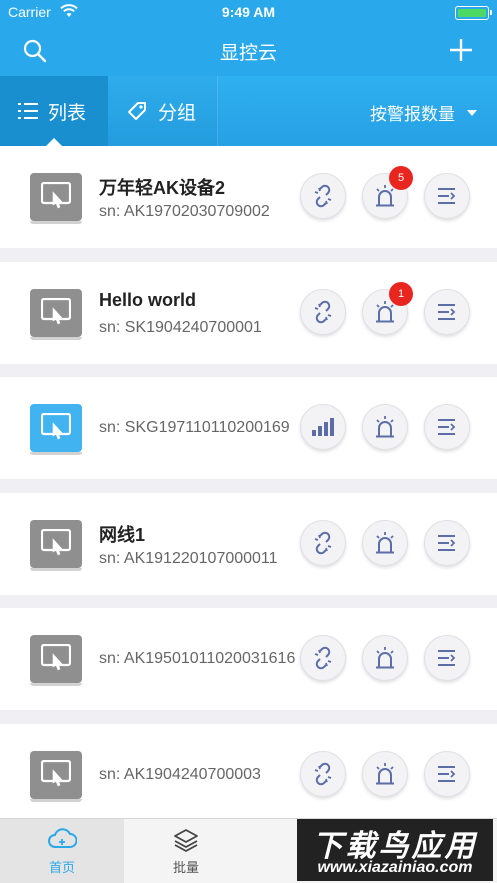 This screenshot has width=497, height=883. Describe the element at coordinates (184, 211) in the screenshot. I see `device-serial: sn: AK19702030709002` at that location.